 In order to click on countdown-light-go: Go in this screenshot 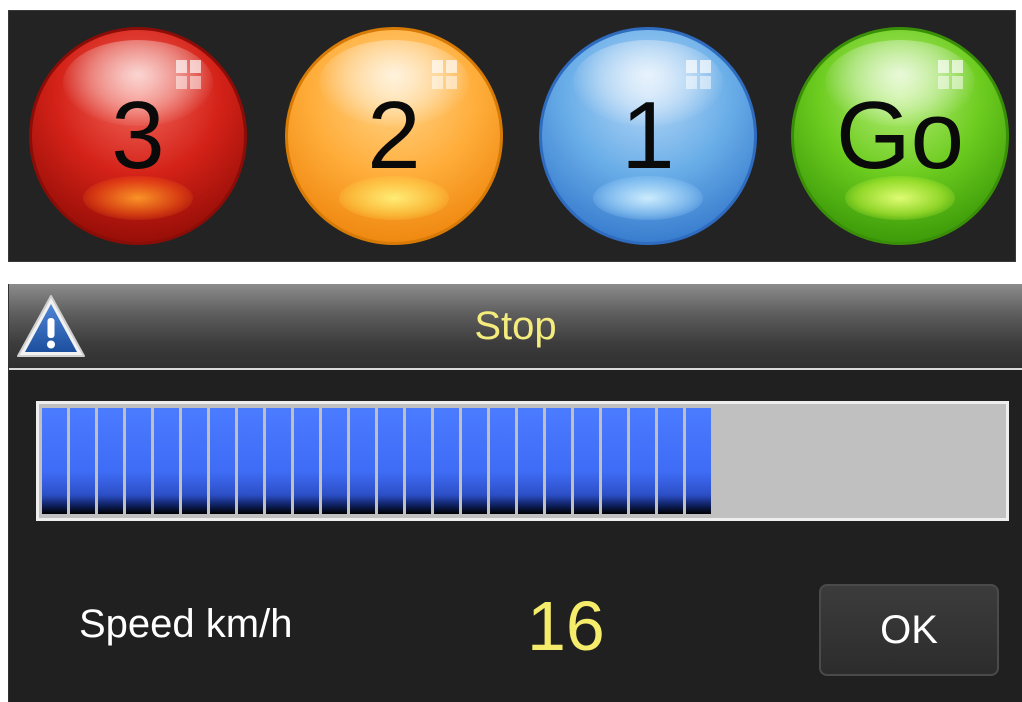, I will do `click(900, 136)`.